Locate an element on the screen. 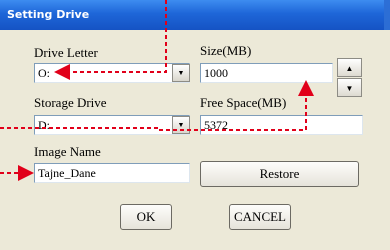  annotation-arrow-drive-letter is located at coordinates (110, 40).